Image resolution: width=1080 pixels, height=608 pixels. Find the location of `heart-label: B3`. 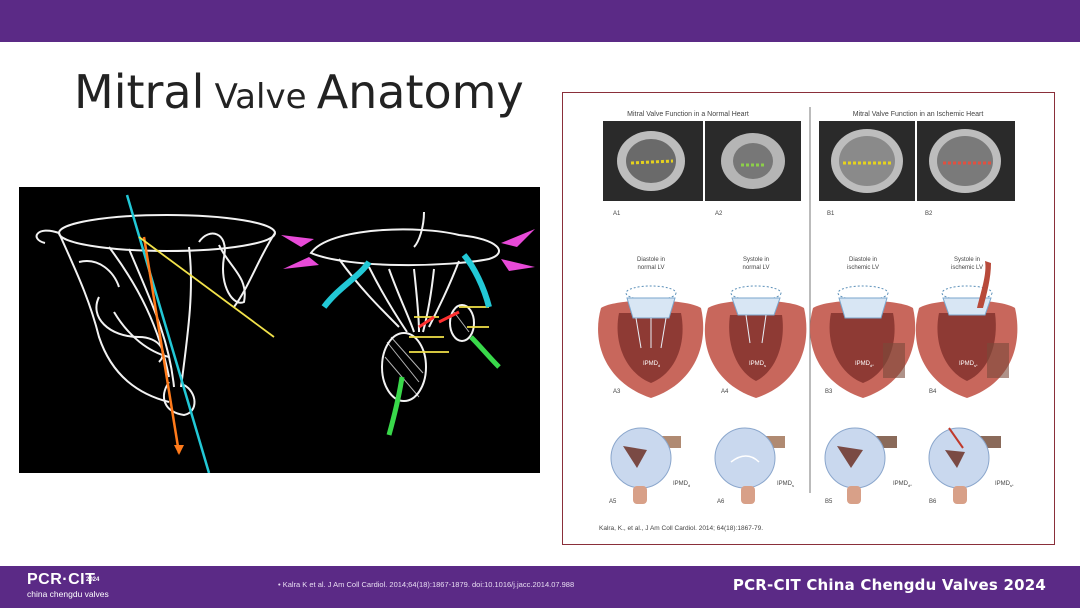

heart-label: B3 is located at coordinates (829, 392).